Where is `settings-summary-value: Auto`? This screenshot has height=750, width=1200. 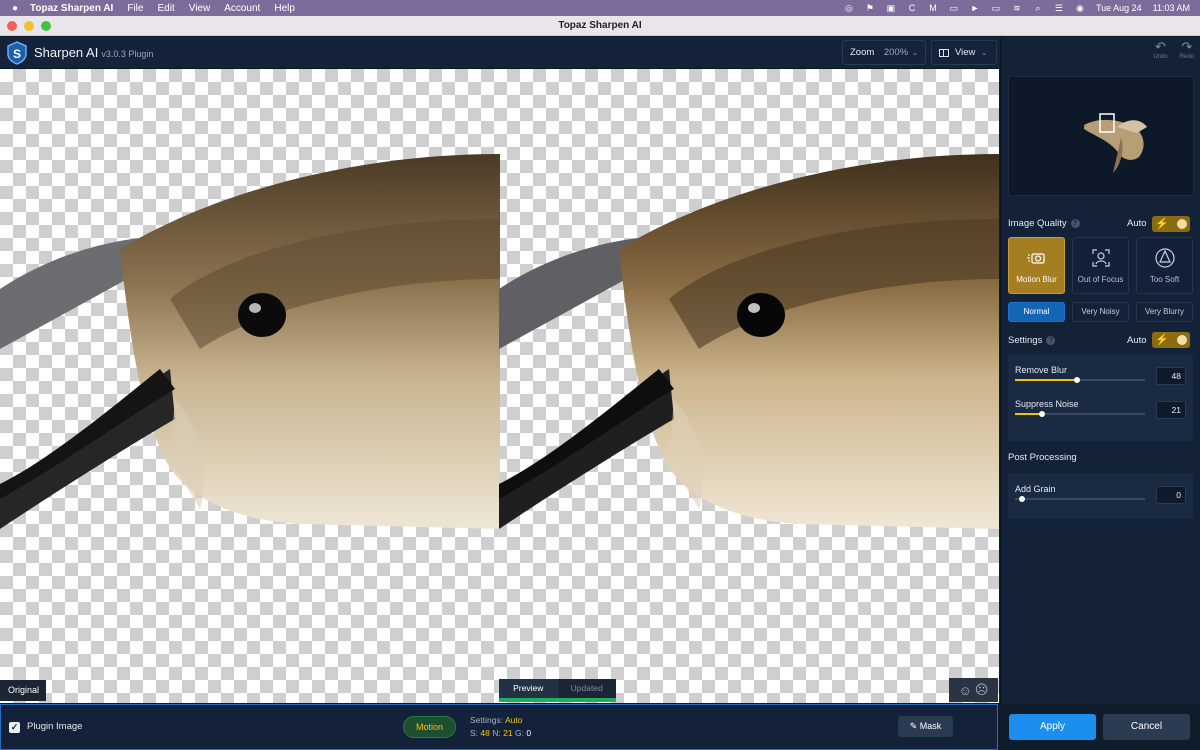 settings-summary-value: Auto is located at coordinates (513, 720).